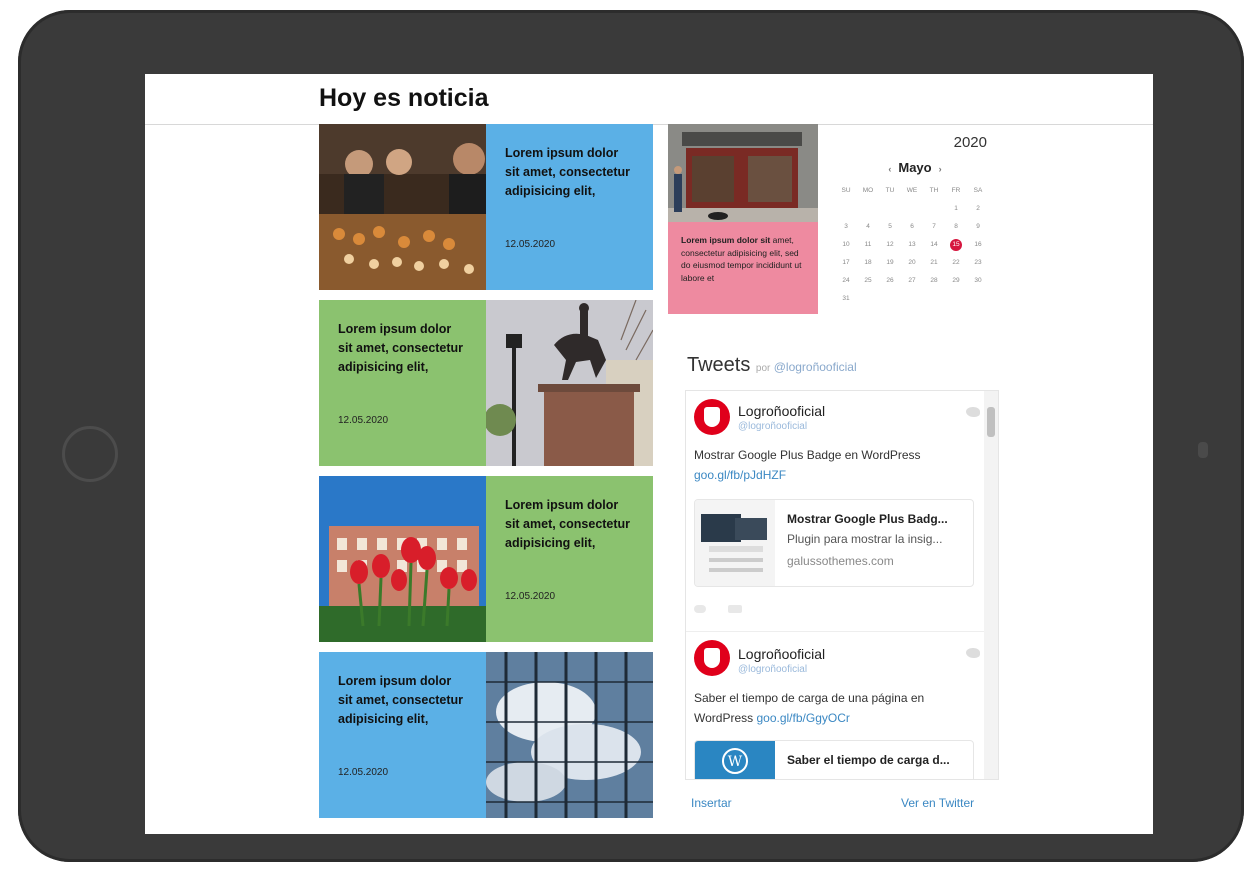 The height and width of the screenshot is (869, 1249). I want to click on calendar-month-nav: ‹ Mayo ›, so click(915, 167).